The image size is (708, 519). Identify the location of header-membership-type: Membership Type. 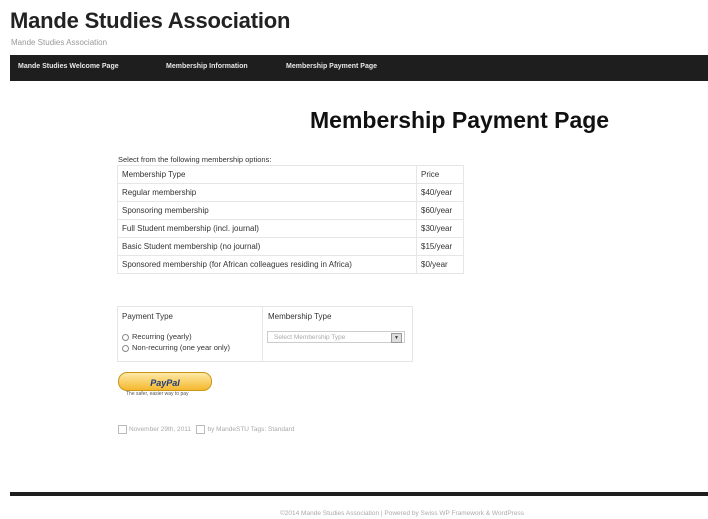
(267, 174).